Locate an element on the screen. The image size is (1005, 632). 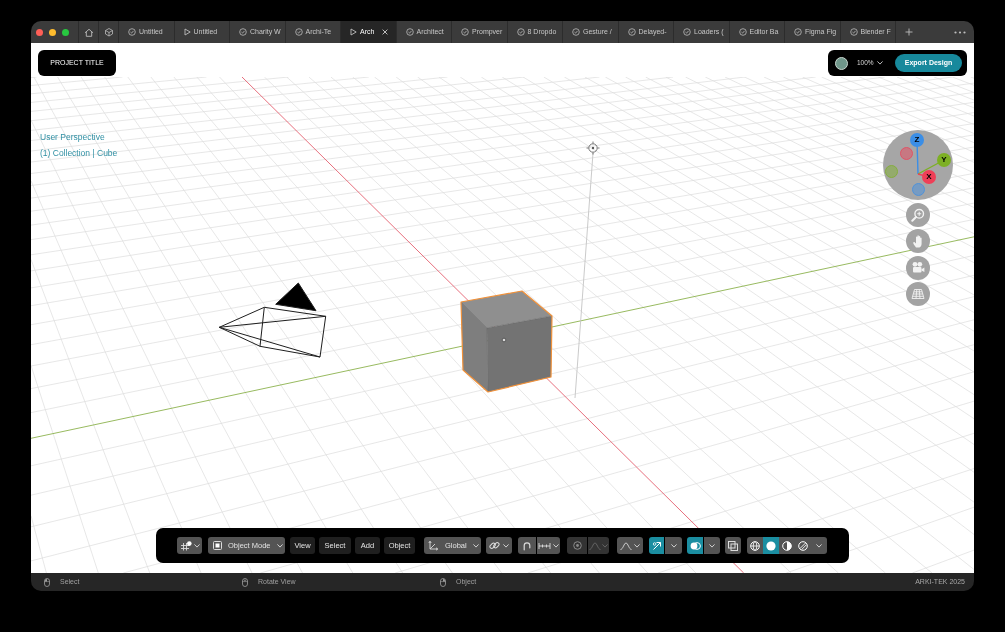
zoom-button is located at coordinates (918, 214).